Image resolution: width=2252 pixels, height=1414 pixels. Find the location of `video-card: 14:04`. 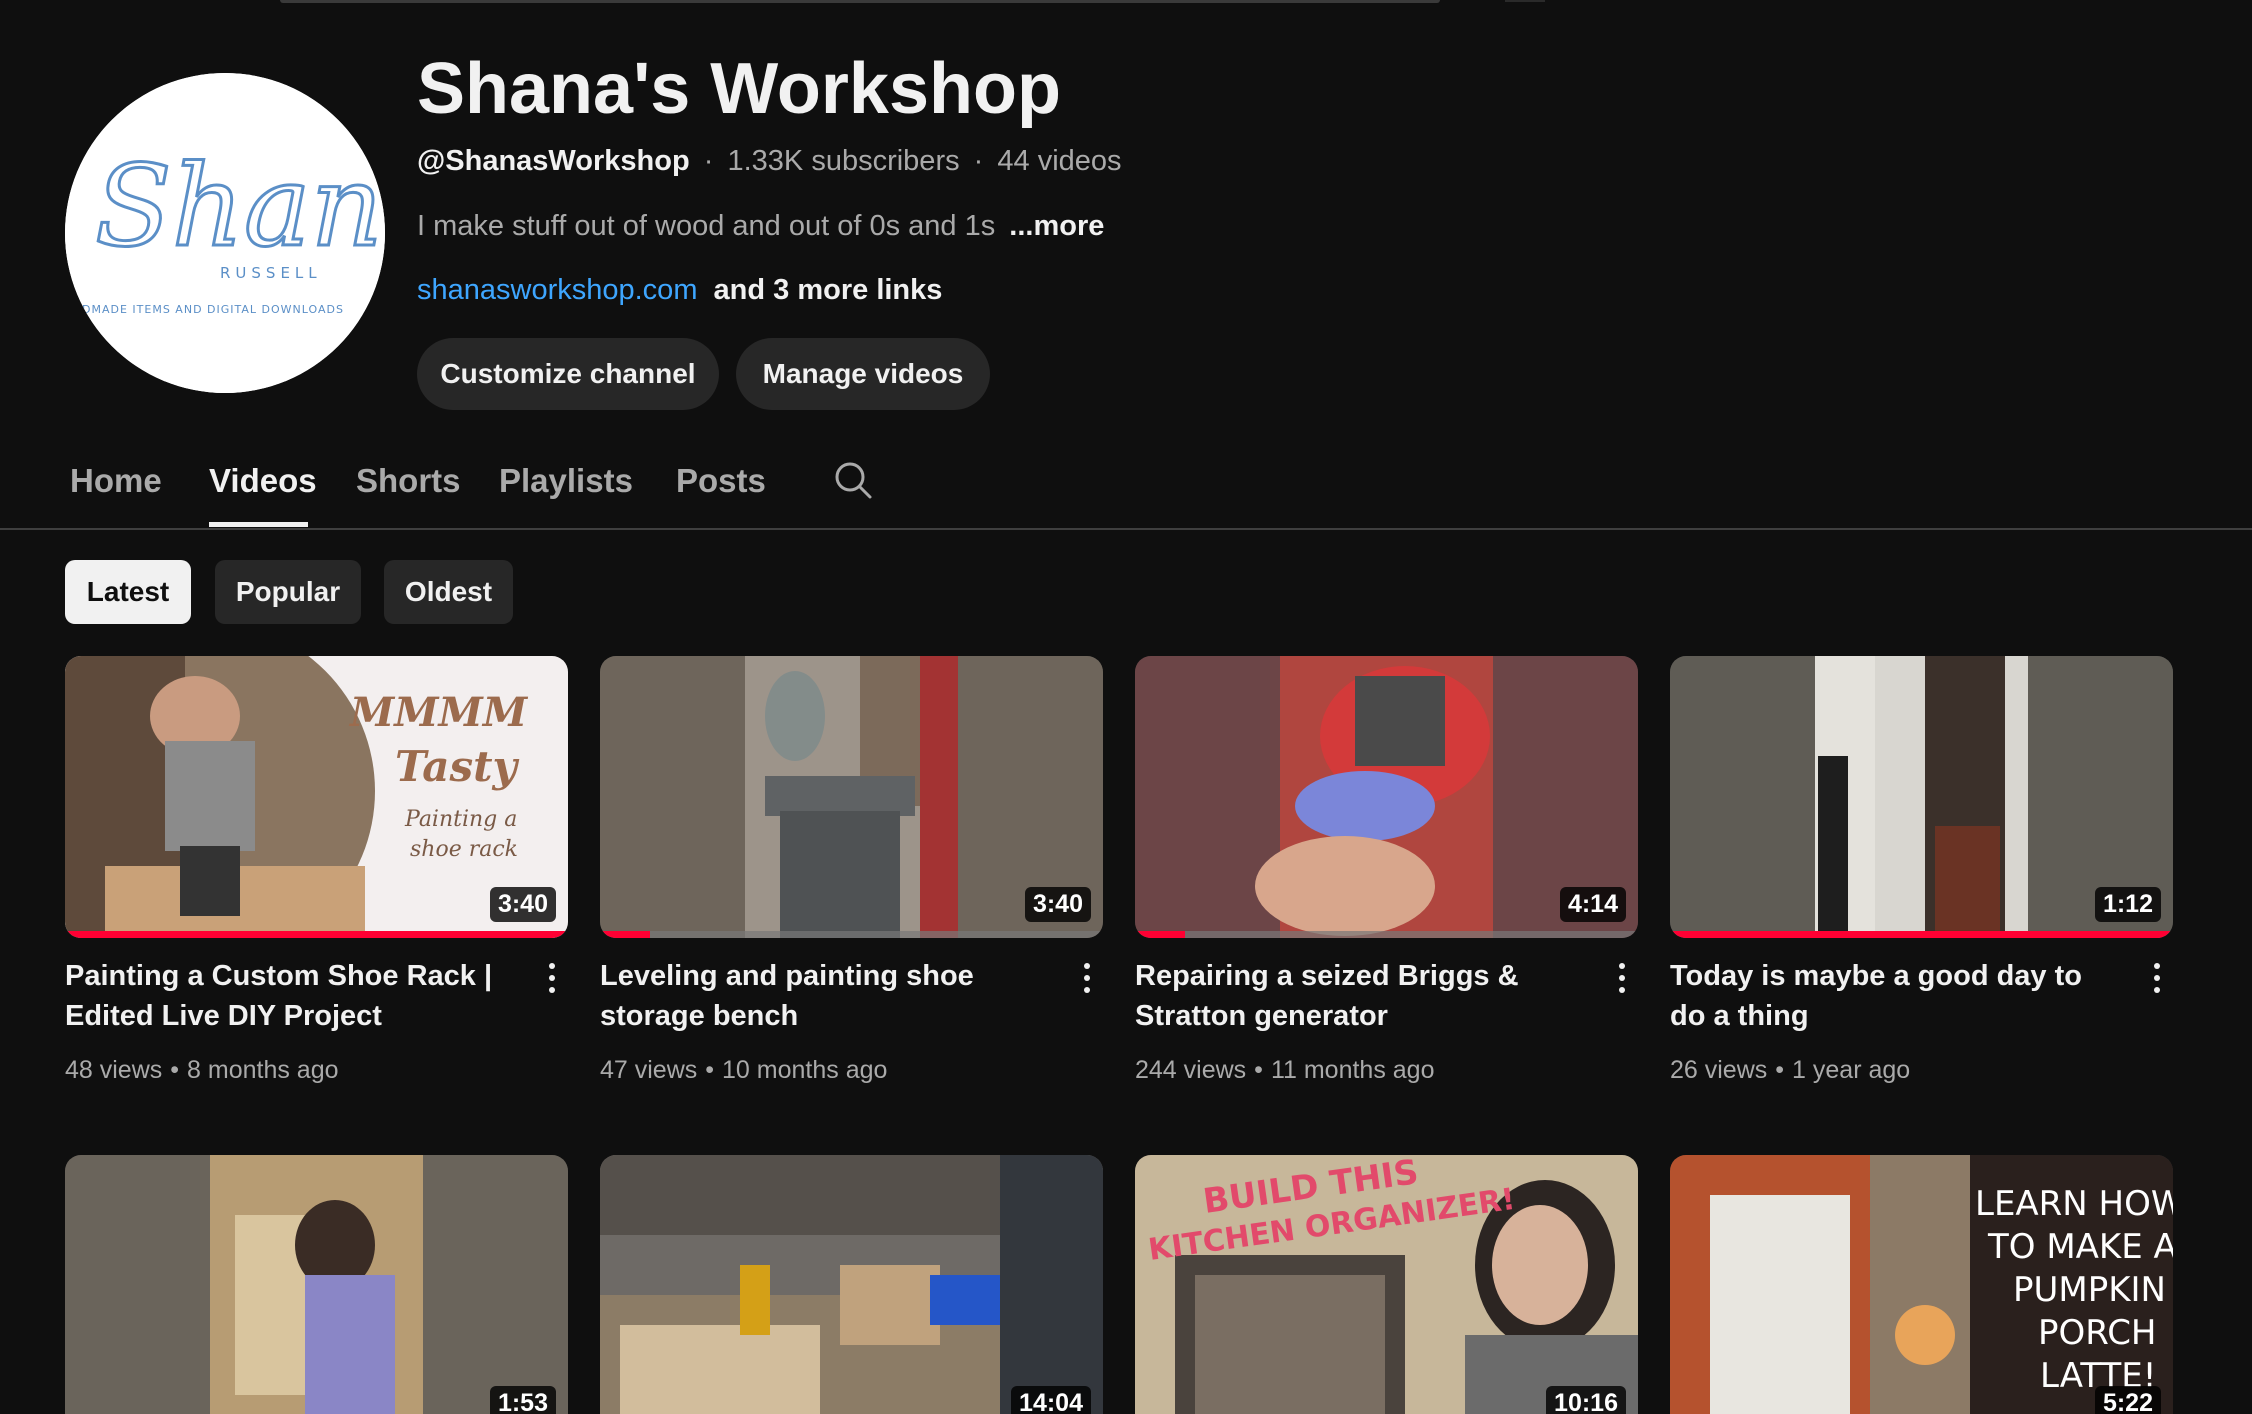

video-card: 14:04 is located at coordinates (851, 1284).